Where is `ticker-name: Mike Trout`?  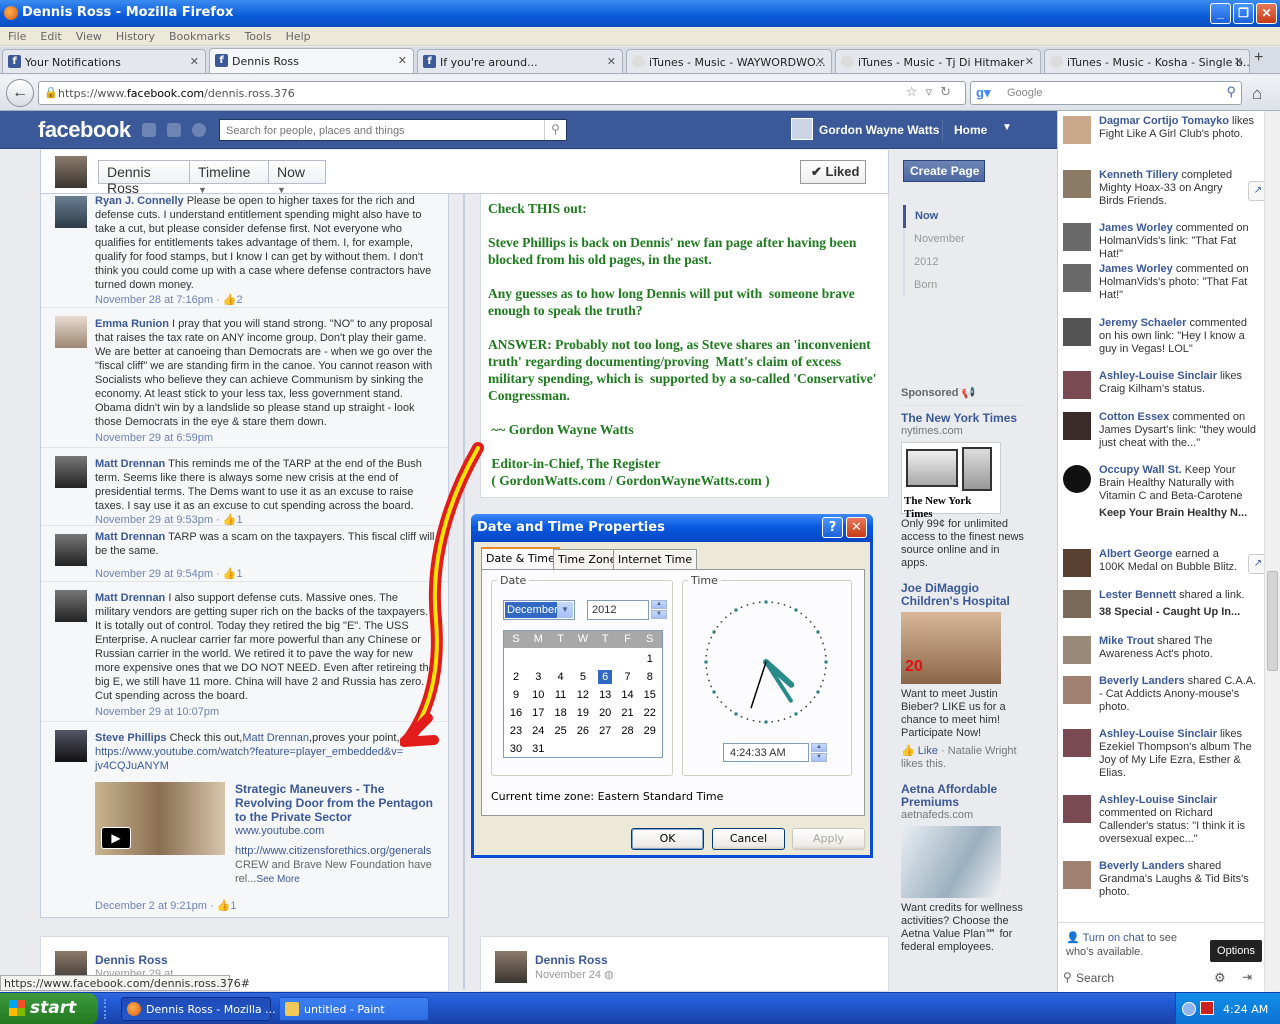
ticker-name: Mike Trout is located at coordinates (1126, 641).